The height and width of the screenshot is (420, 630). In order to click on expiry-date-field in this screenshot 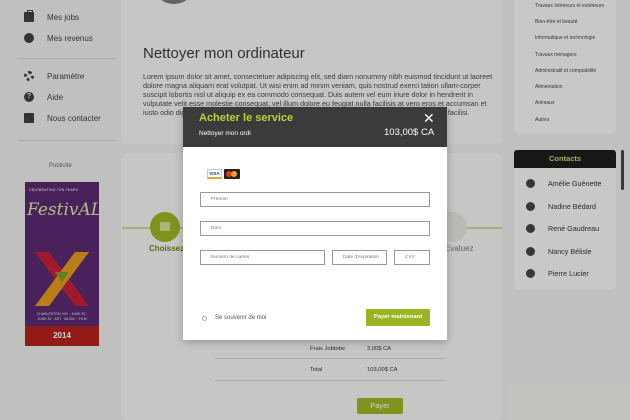, I will do `click(359, 257)`.